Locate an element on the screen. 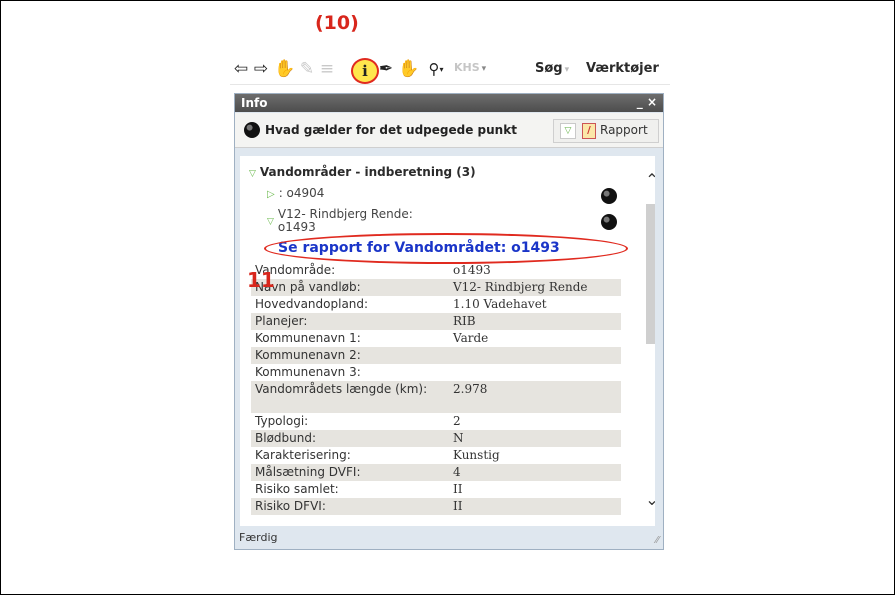 This screenshot has height=595, width=895. scroll-down-icon: ⌄ is located at coordinates (649, 499).